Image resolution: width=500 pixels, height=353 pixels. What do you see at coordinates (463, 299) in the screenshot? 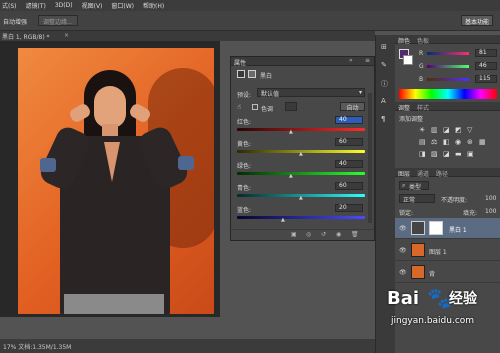
I see `watermark-logo-cn: 经验` at bounding box center [463, 299].